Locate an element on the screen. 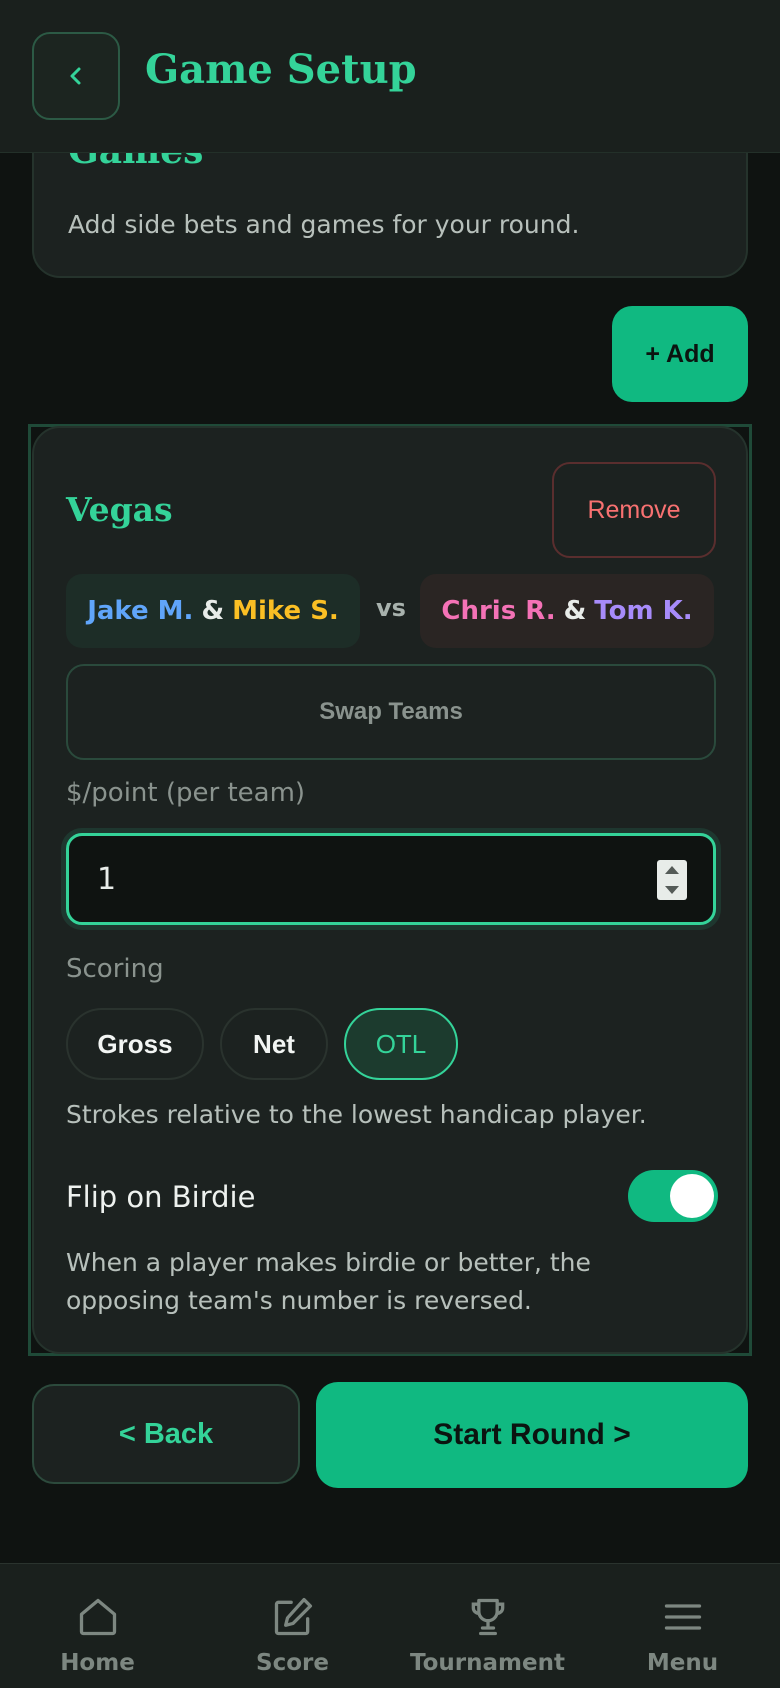  point-value-label: $/point (per team) is located at coordinates (186, 793).